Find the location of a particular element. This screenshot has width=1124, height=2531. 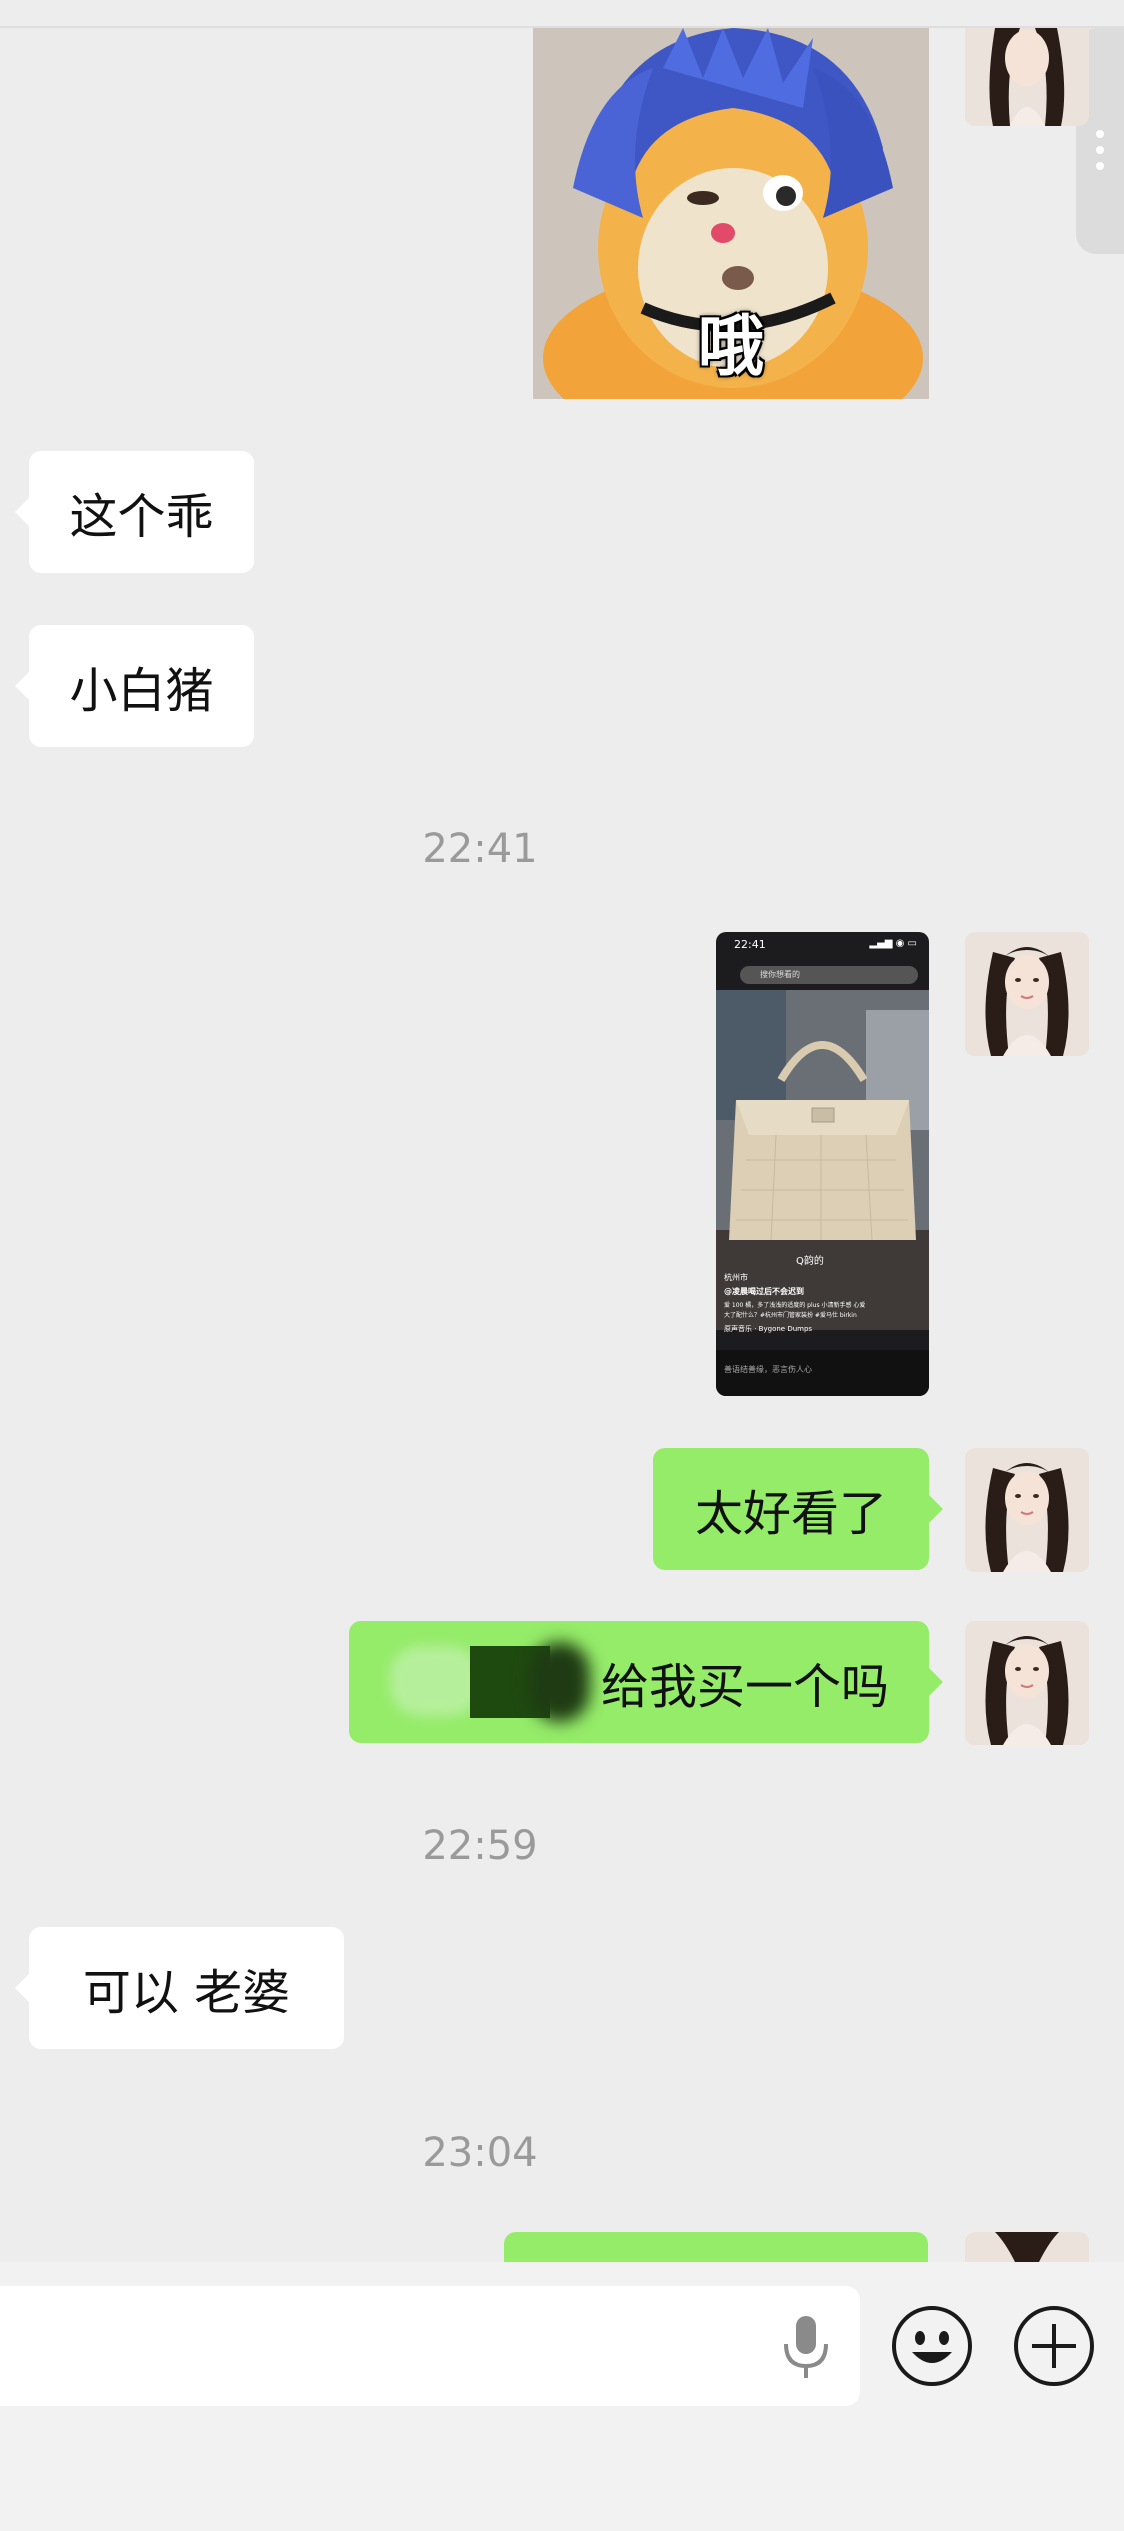

search-field: 搜你想看的 is located at coordinates (829, 975).